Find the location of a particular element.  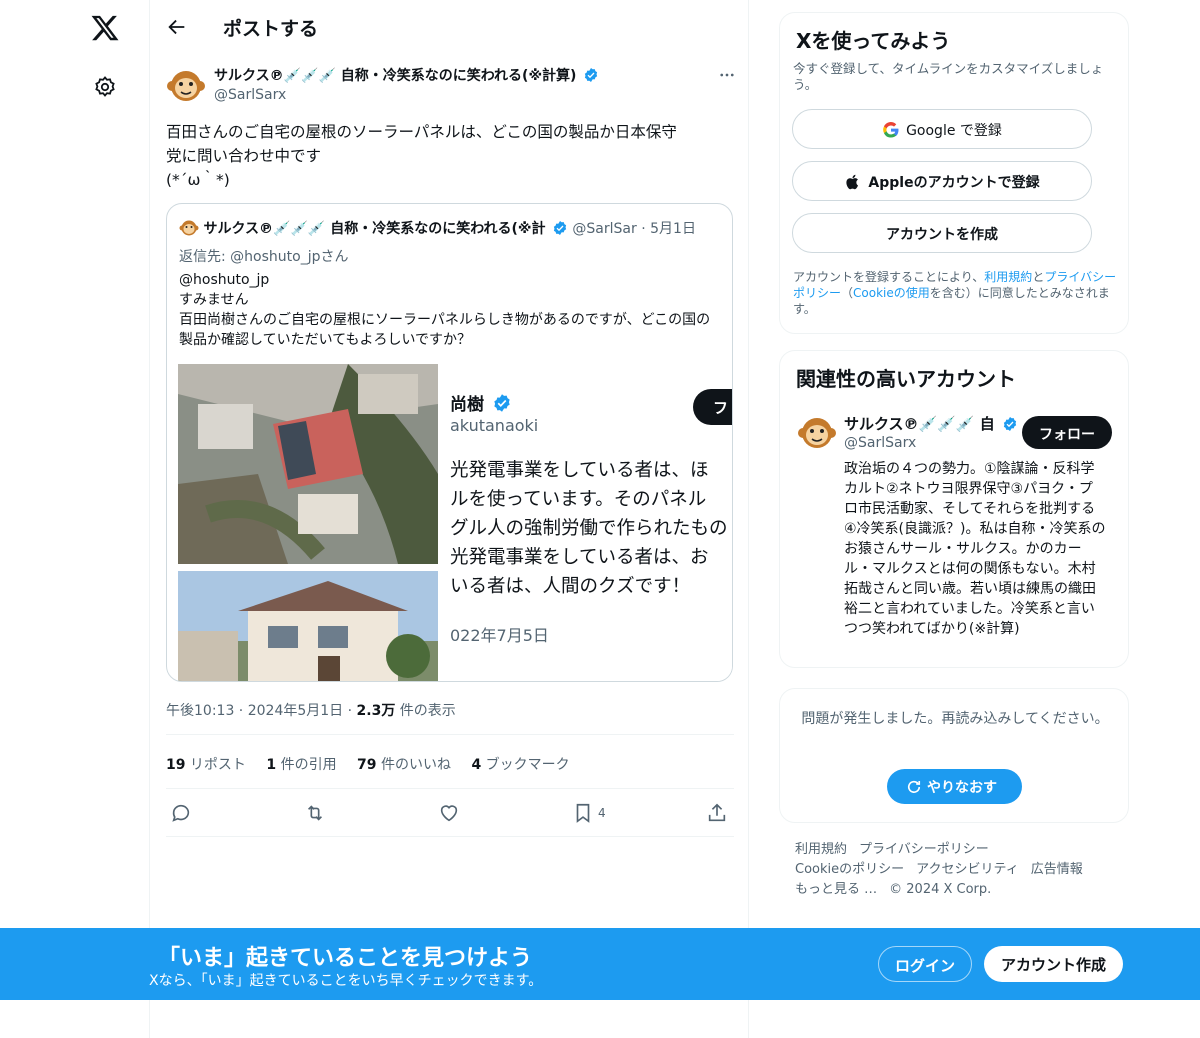

signup-subtitle: 今すぐ登録して、タイムラインをカスタマイズしましょう。 is located at coordinates (948, 76).